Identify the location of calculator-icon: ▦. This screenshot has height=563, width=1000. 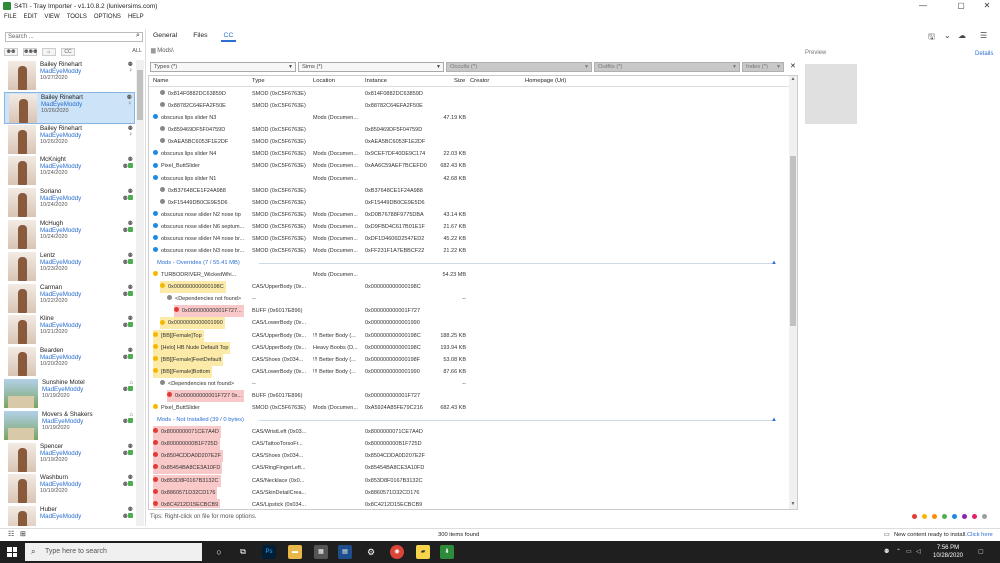
(321, 552).